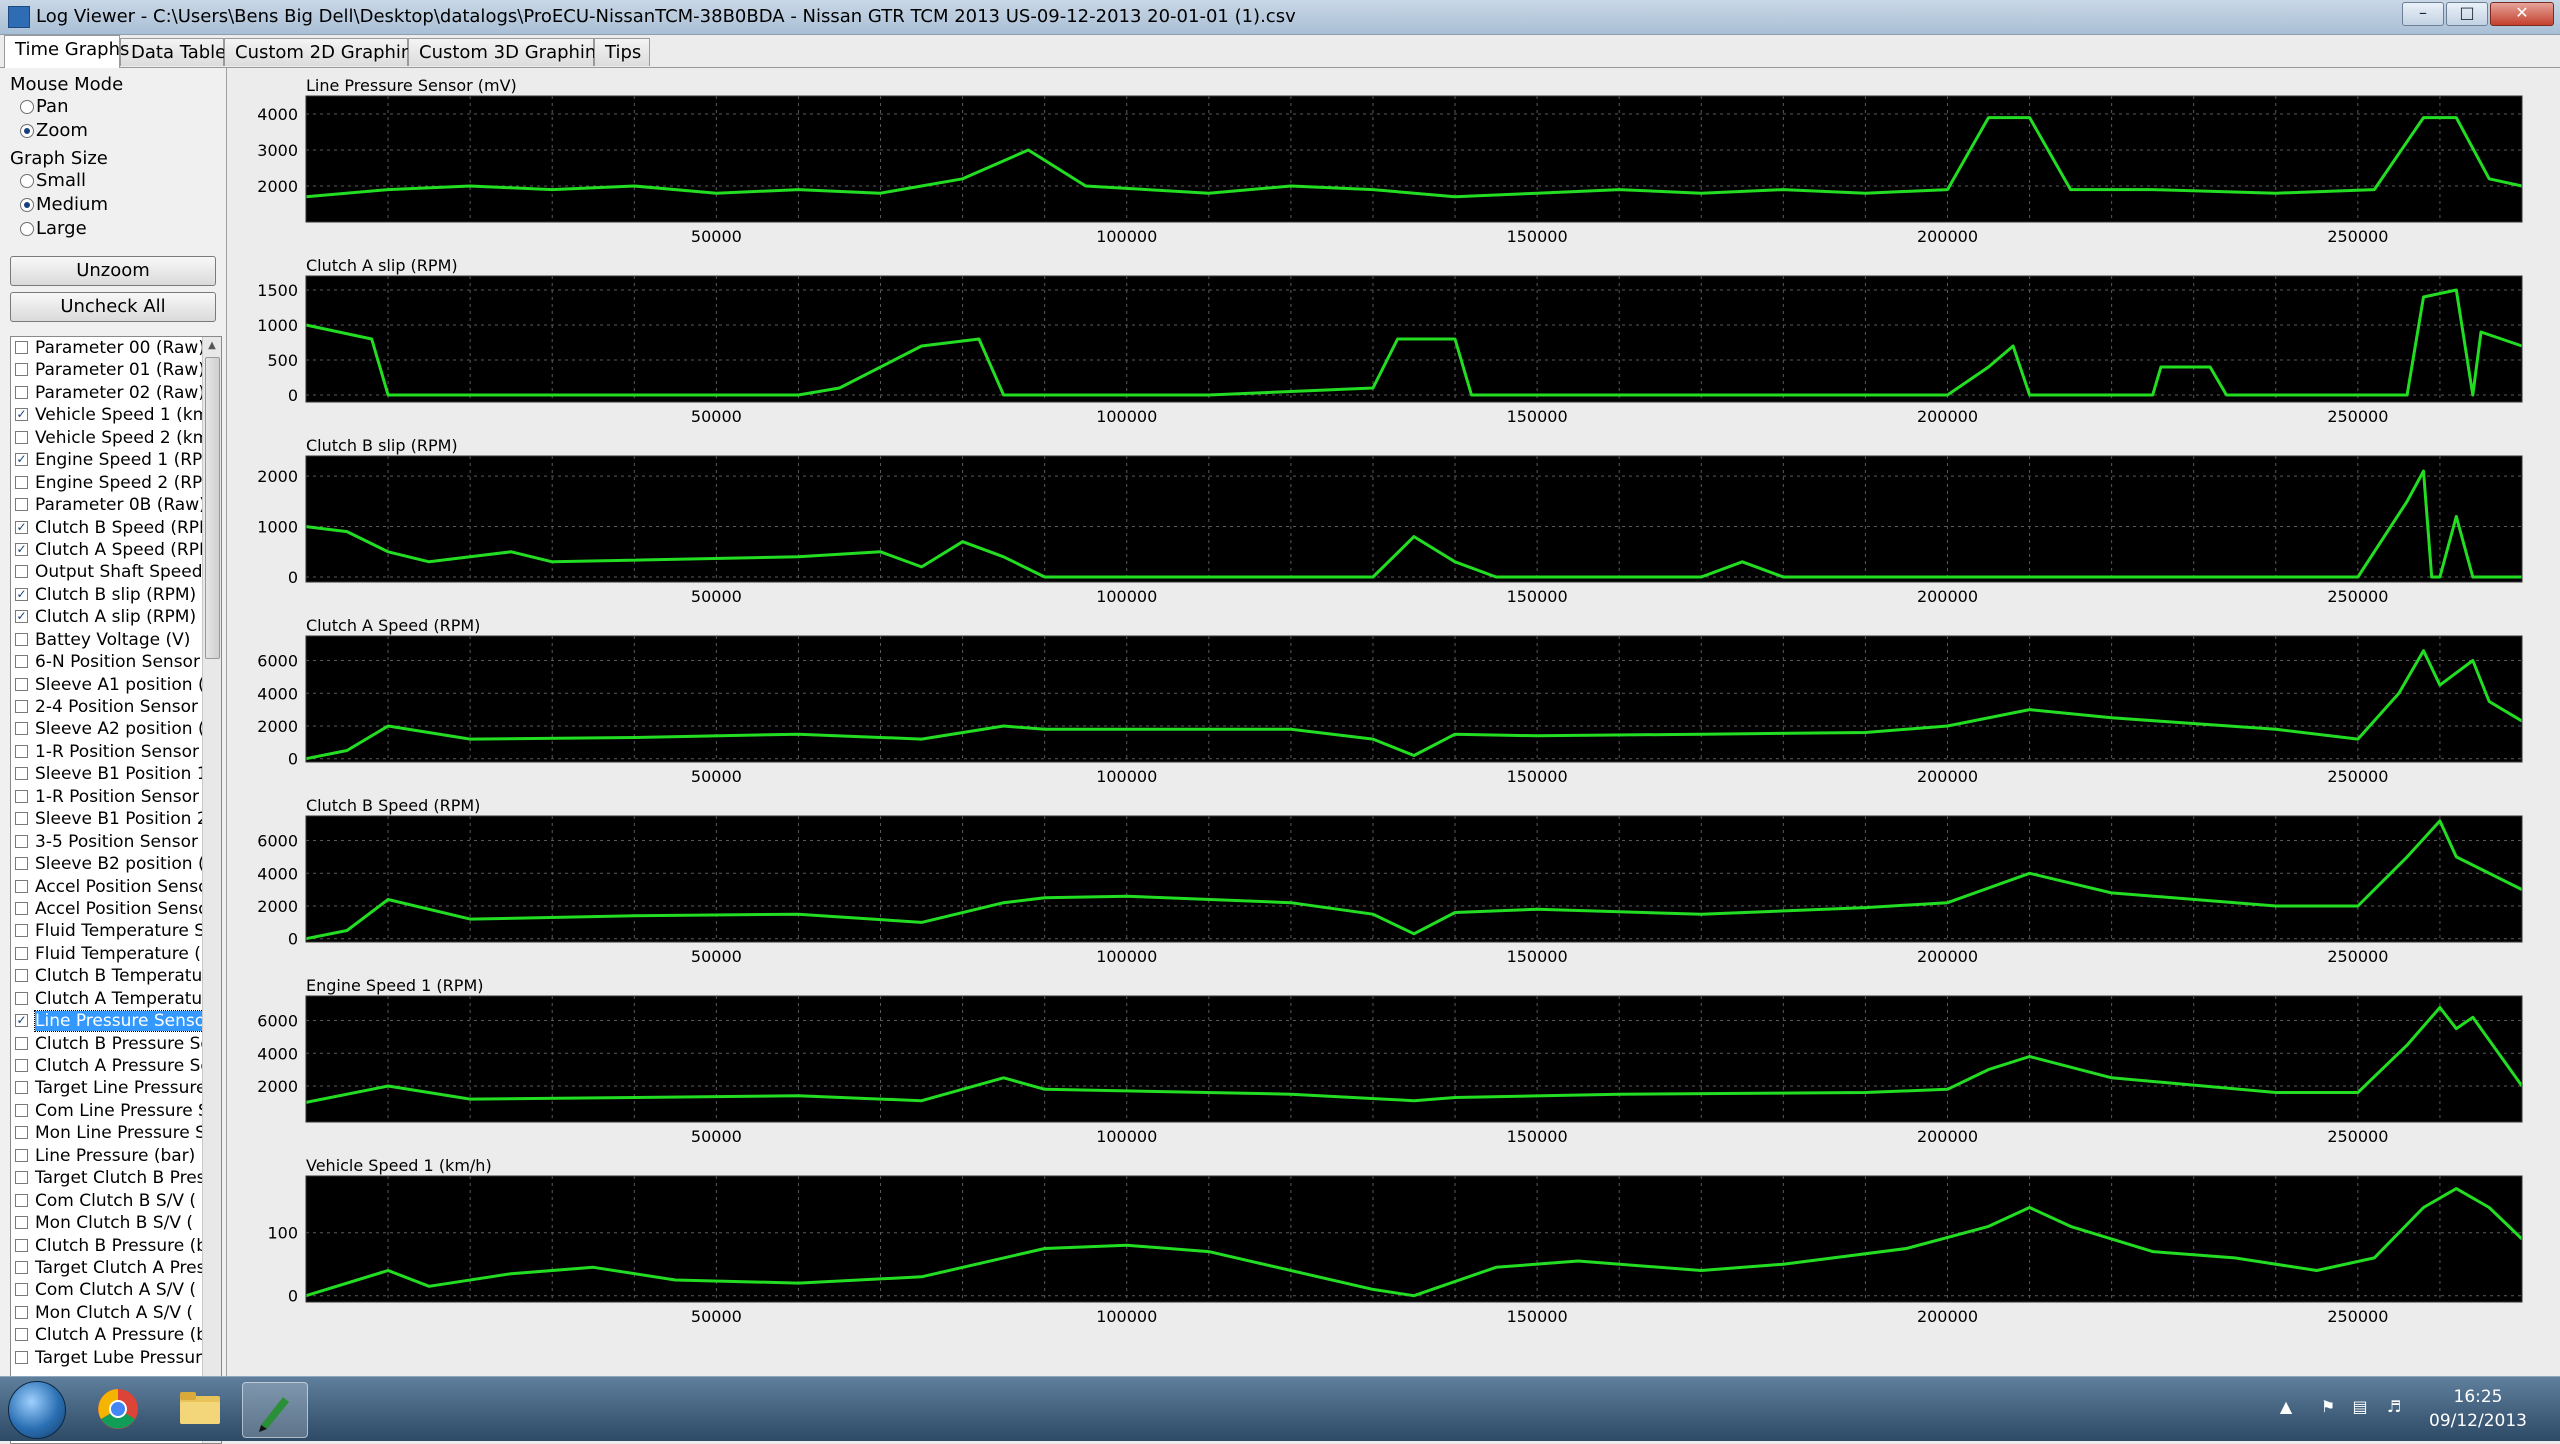  What do you see at coordinates (211, 890) in the screenshot?
I see `list-scrollbar: ▲ ▼` at bounding box center [211, 890].